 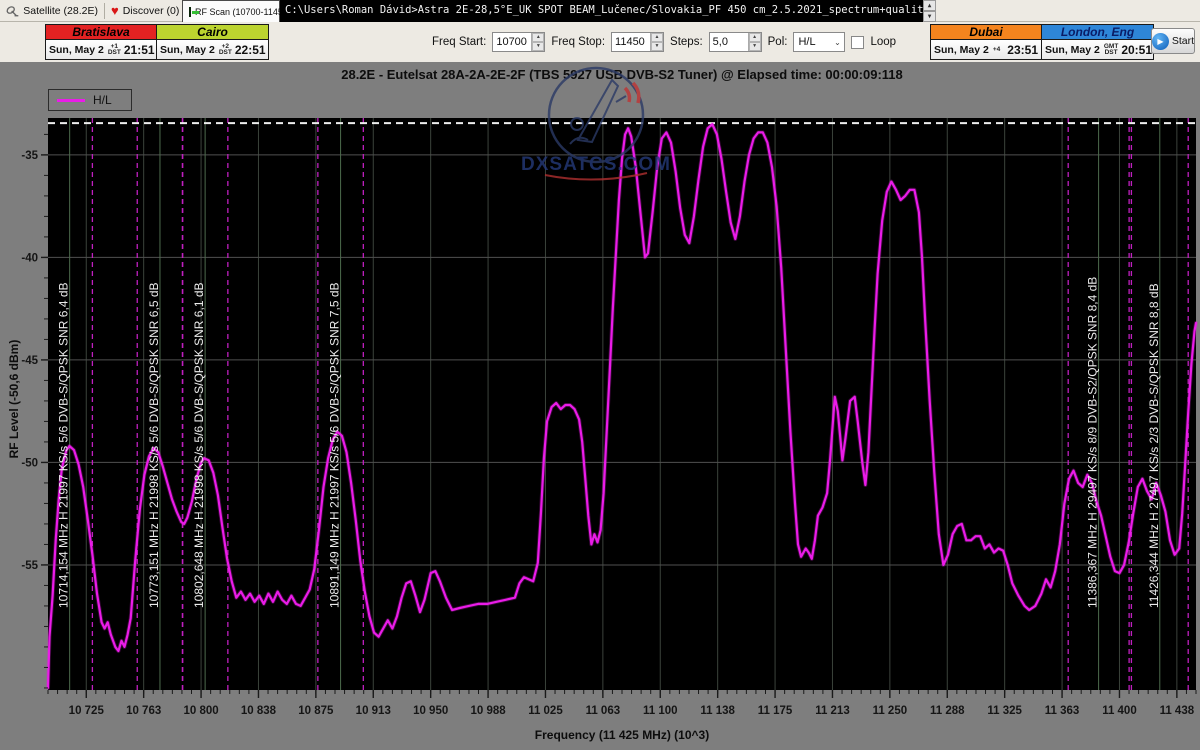 What do you see at coordinates (1004, 711) in the screenshot?
I see `x-tick-label: 11 325` at bounding box center [1004, 711].